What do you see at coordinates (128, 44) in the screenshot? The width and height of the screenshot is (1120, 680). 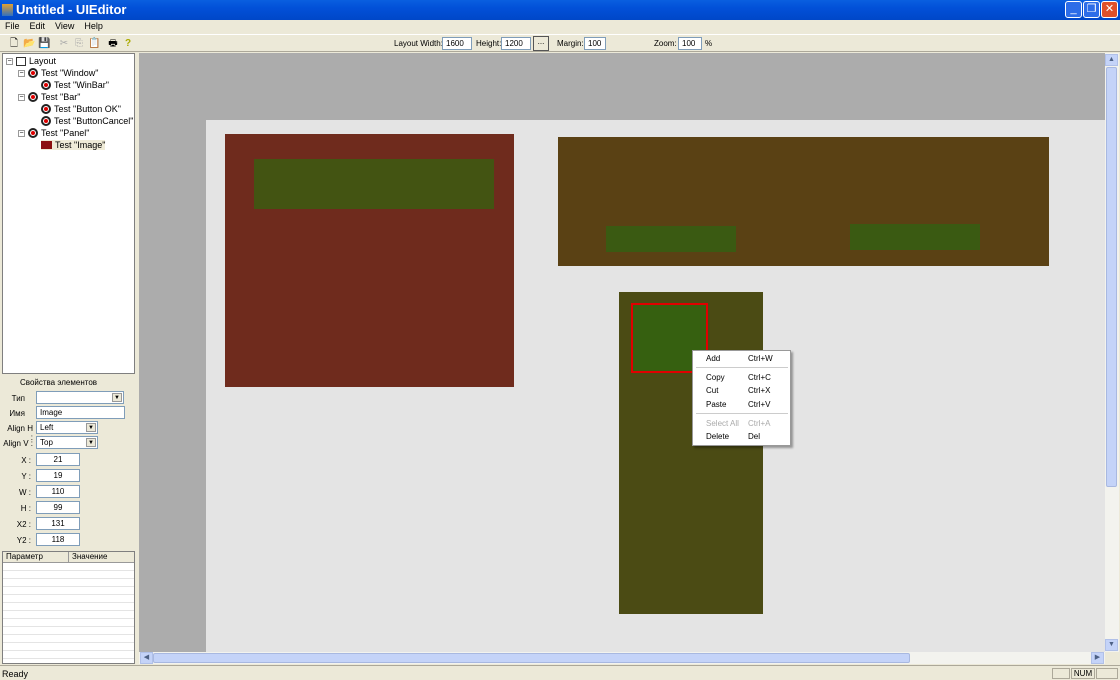 I see `help-icon: ?` at bounding box center [128, 44].